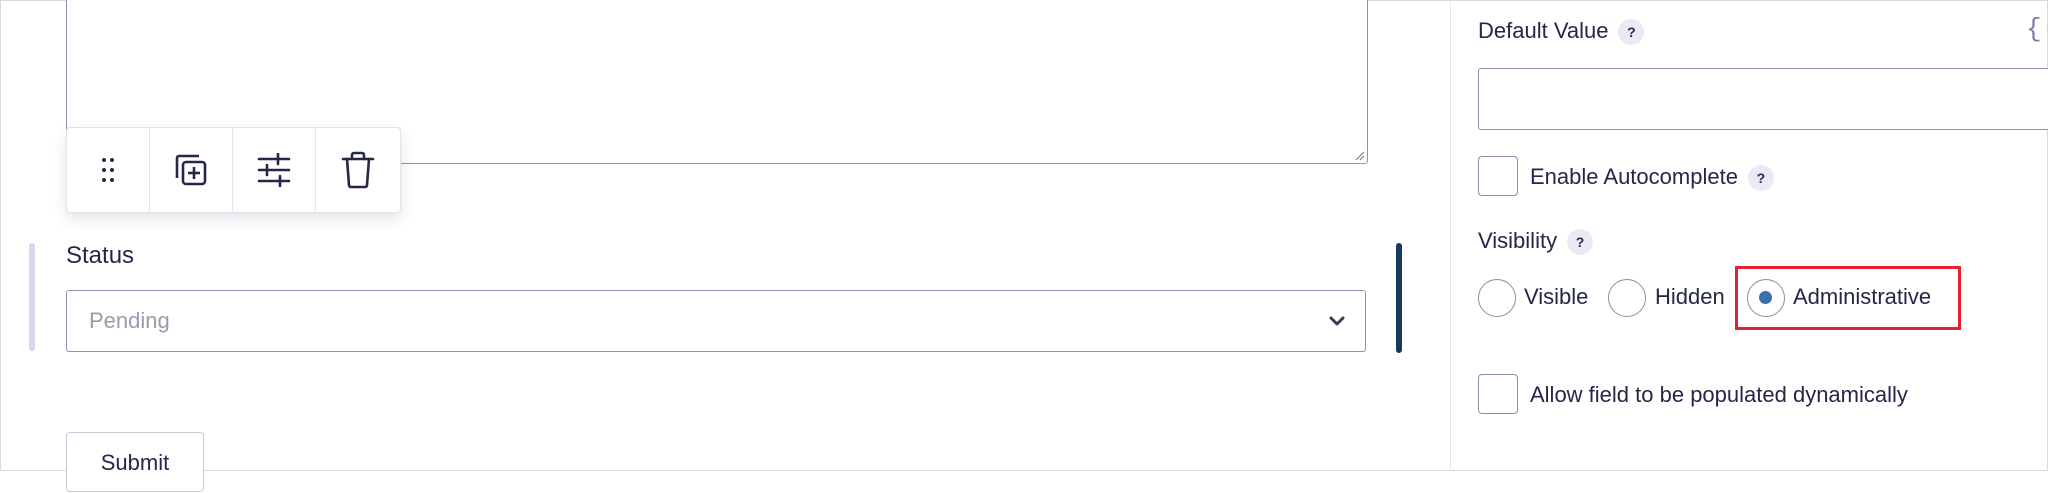 The image size is (2048, 493). I want to click on status-select: Pending, so click(716, 321).